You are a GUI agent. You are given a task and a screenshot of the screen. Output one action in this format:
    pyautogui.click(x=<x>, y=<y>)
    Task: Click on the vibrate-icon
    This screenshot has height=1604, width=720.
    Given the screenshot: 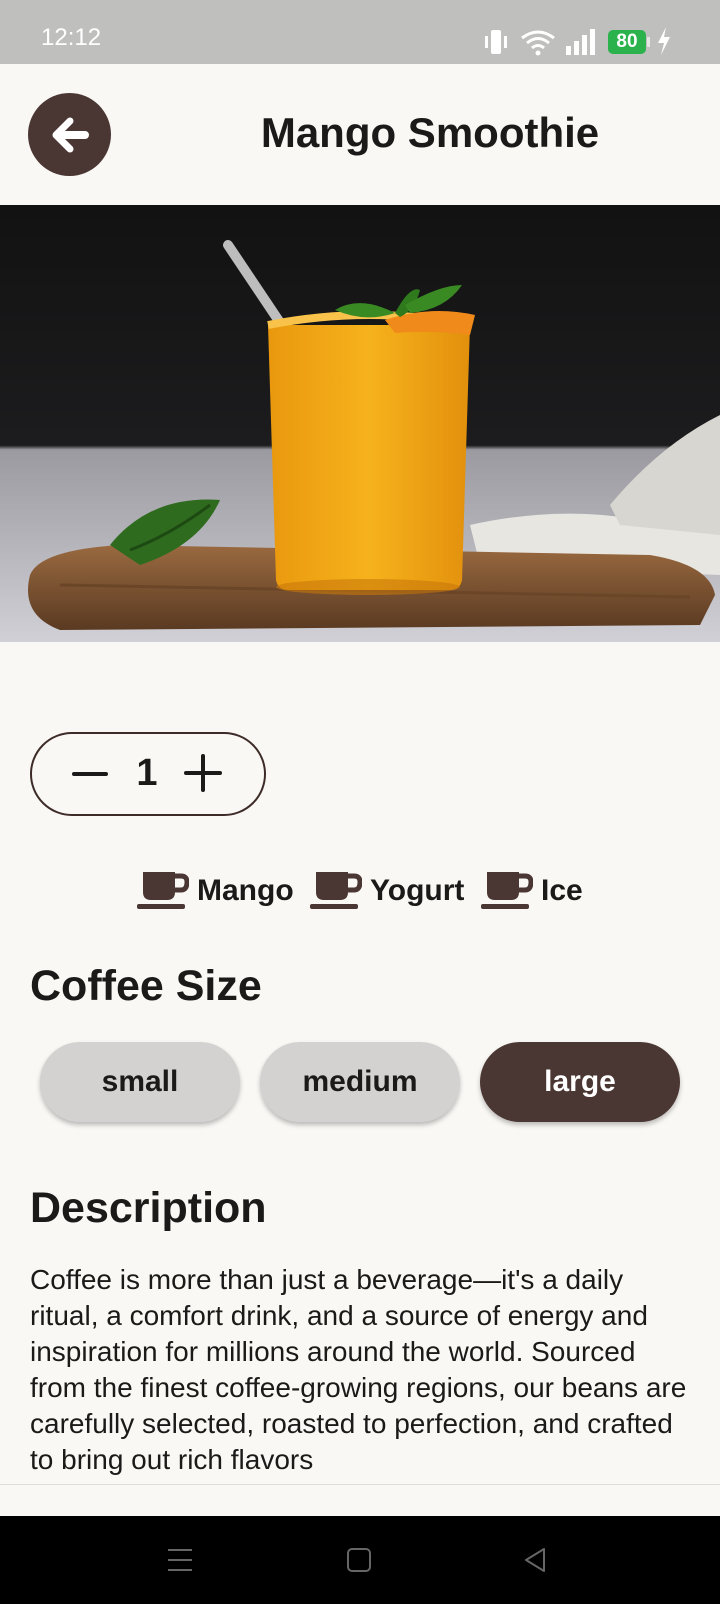 What is the action you would take?
    pyautogui.click(x=496, y=42)
    